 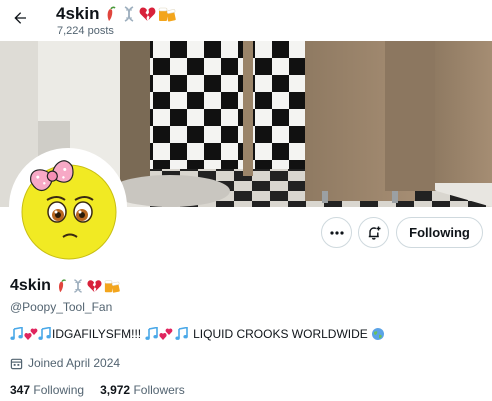 I want to click on notifications-button, so click(x=373, y=232).